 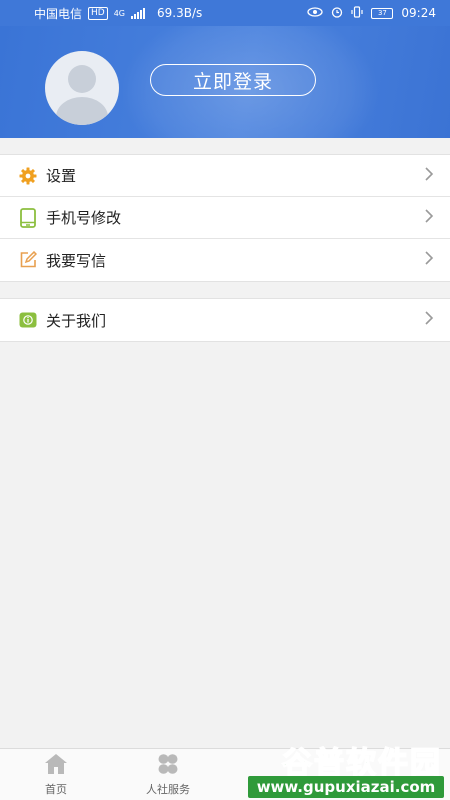 I want to click on menu-item-settings: 设置, so click(x=225, y=176).